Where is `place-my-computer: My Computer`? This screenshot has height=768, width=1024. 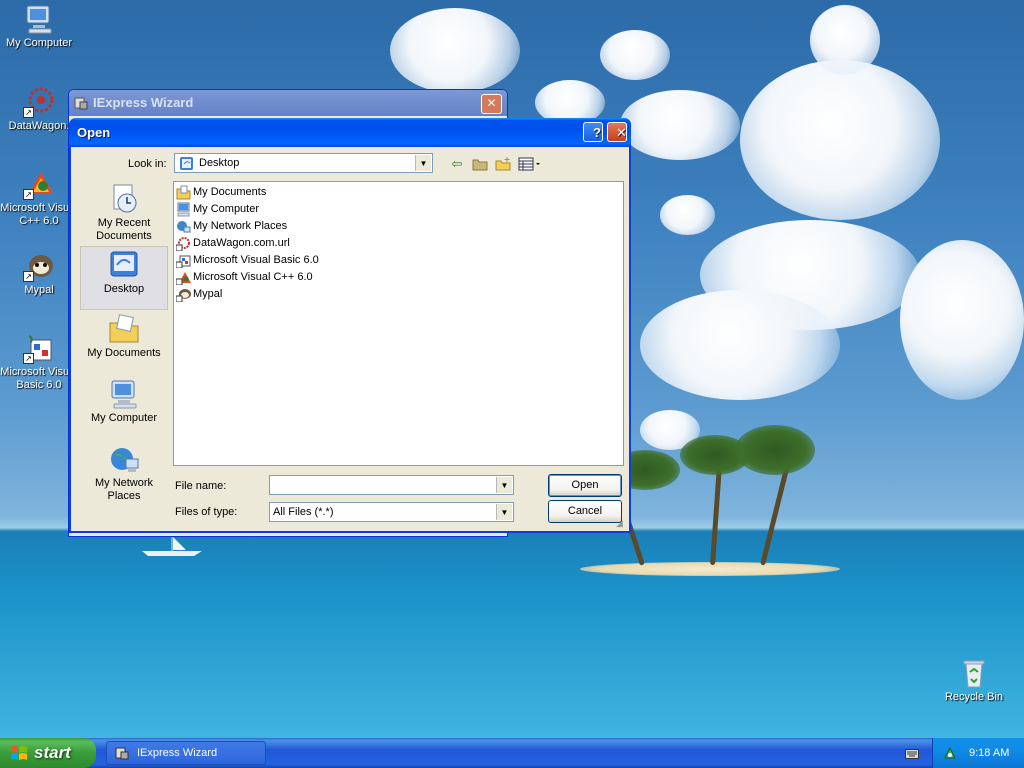 place-my-computer: My Computer is located at coordinates (124, 408).